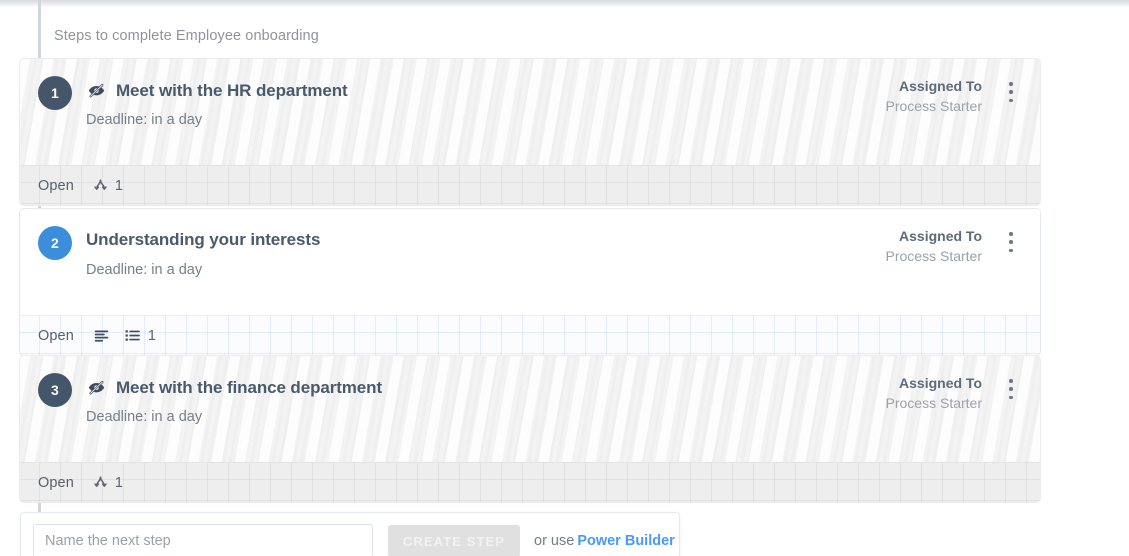 This screenshot has height=556, width=1129. I want to click on step-title-row: Meet with the HR department, so click(217, 90).